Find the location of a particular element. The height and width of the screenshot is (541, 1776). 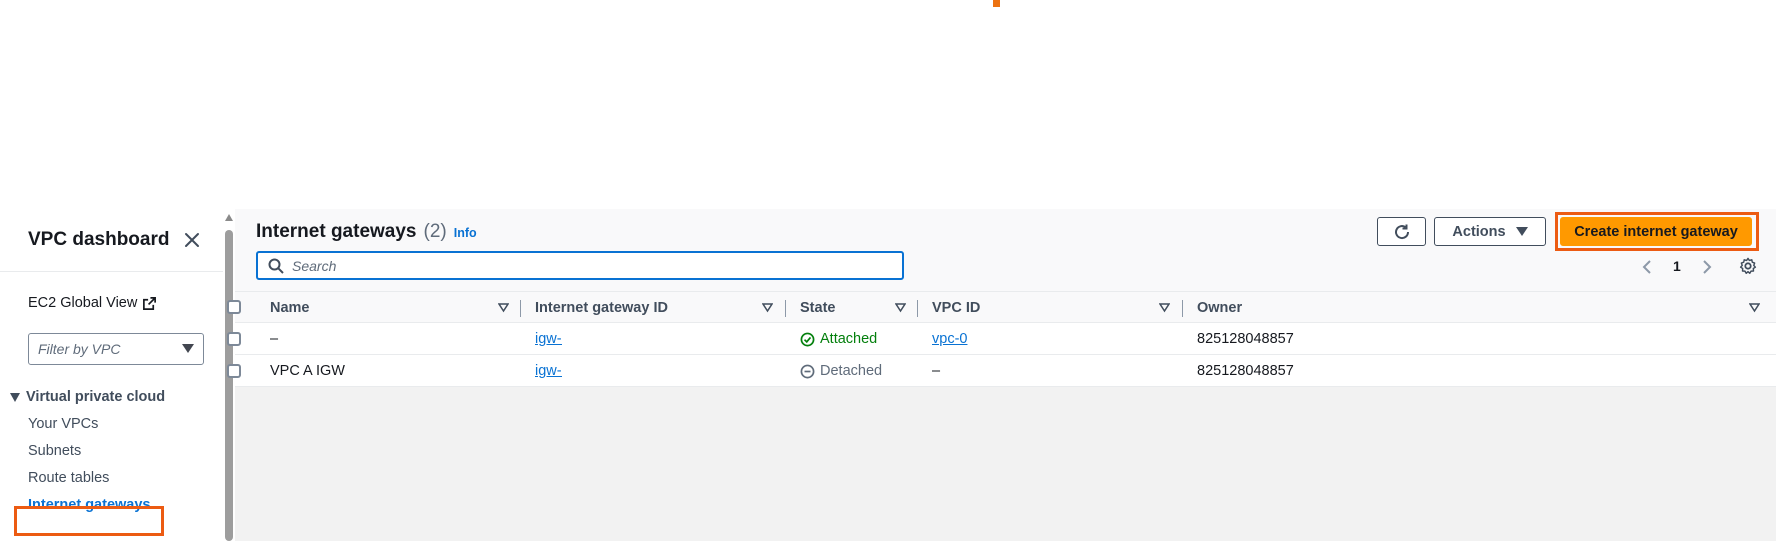

sidebar-scrollbar-thumb is located at coordinates (229, 385).